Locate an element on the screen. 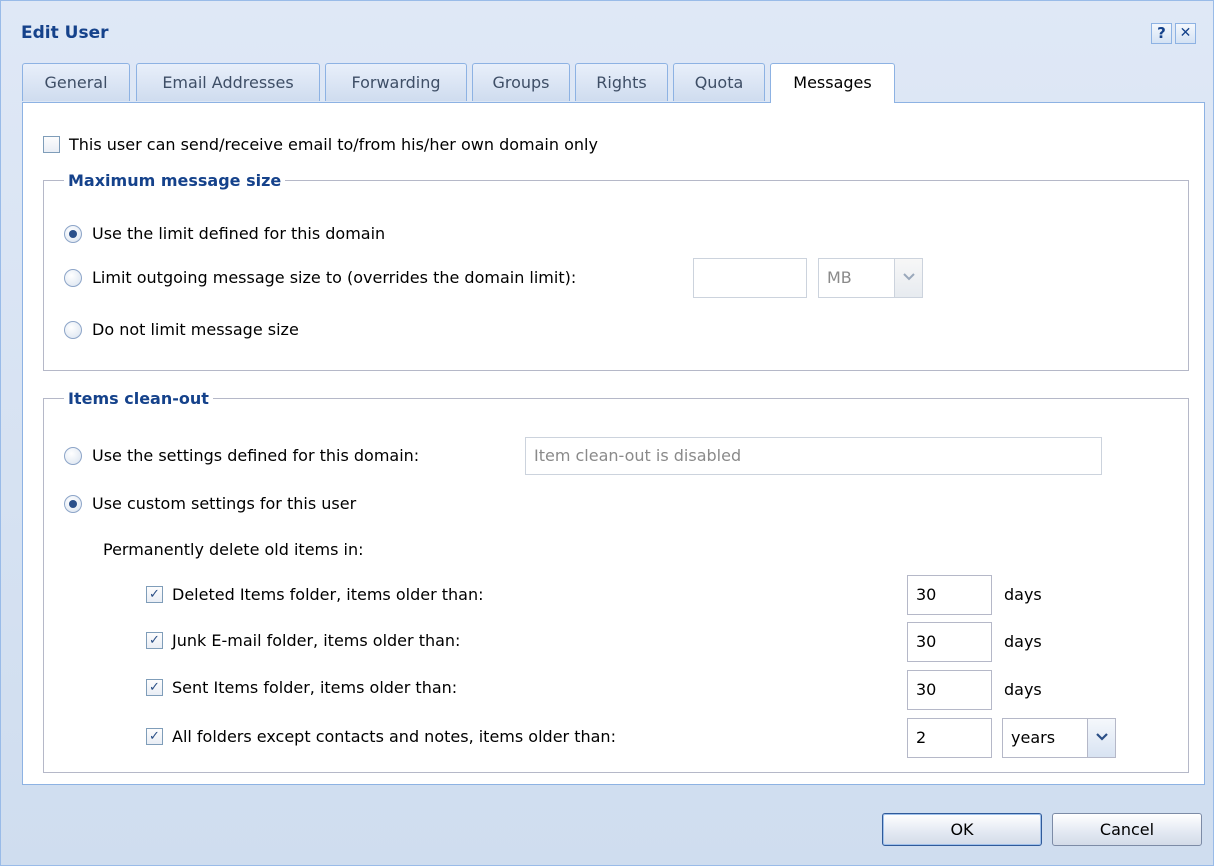  use-domain-limit-radio is located at coordinates (73, 234).